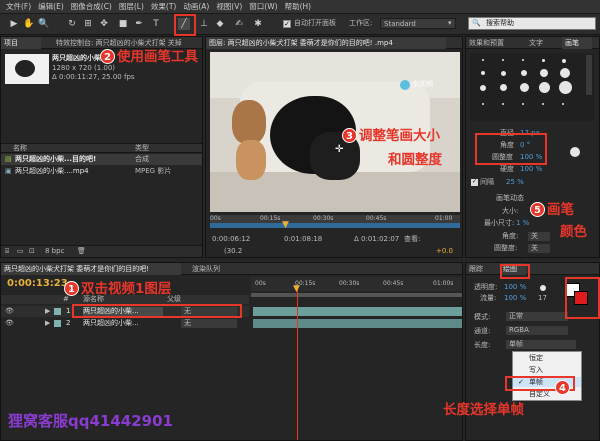 This screenshot has height=441, width=600. What do you see at coordinates (522, 223) in the screenshot?
I see `dyn-min-size-value: 1 %` at bounding box center [522, 223].